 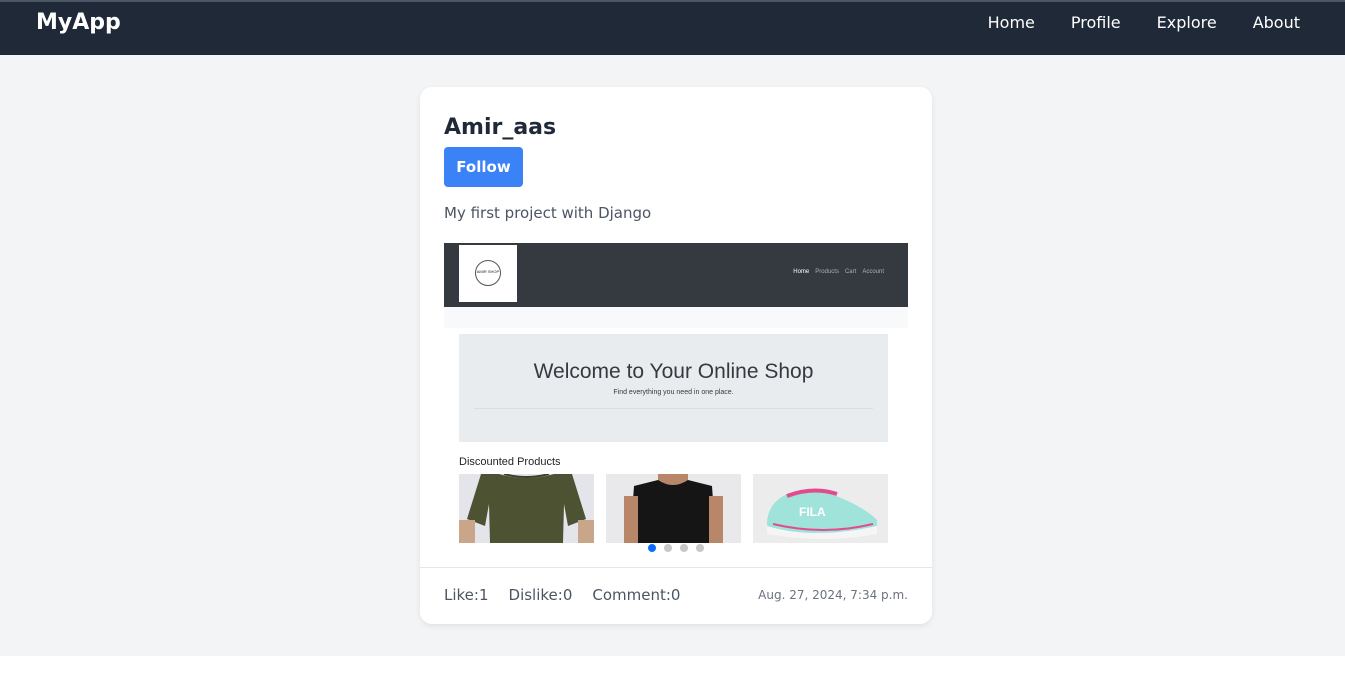 I want to click on nav-home-link: Home, so click(x=1011, y=22).